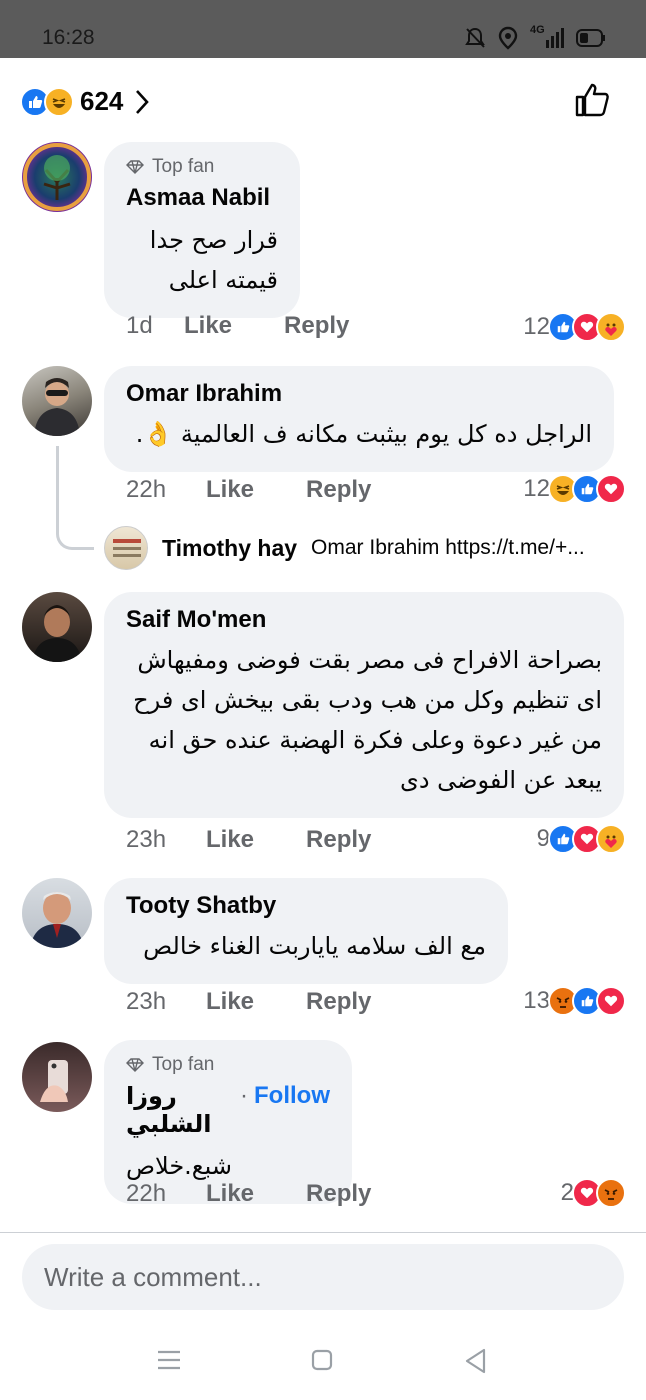 The height and width of the screenshot is (1400, 646). Describe the element at coordinates (593, 1193) in the screenshot. I see `comment-reactions: 2` at that location.